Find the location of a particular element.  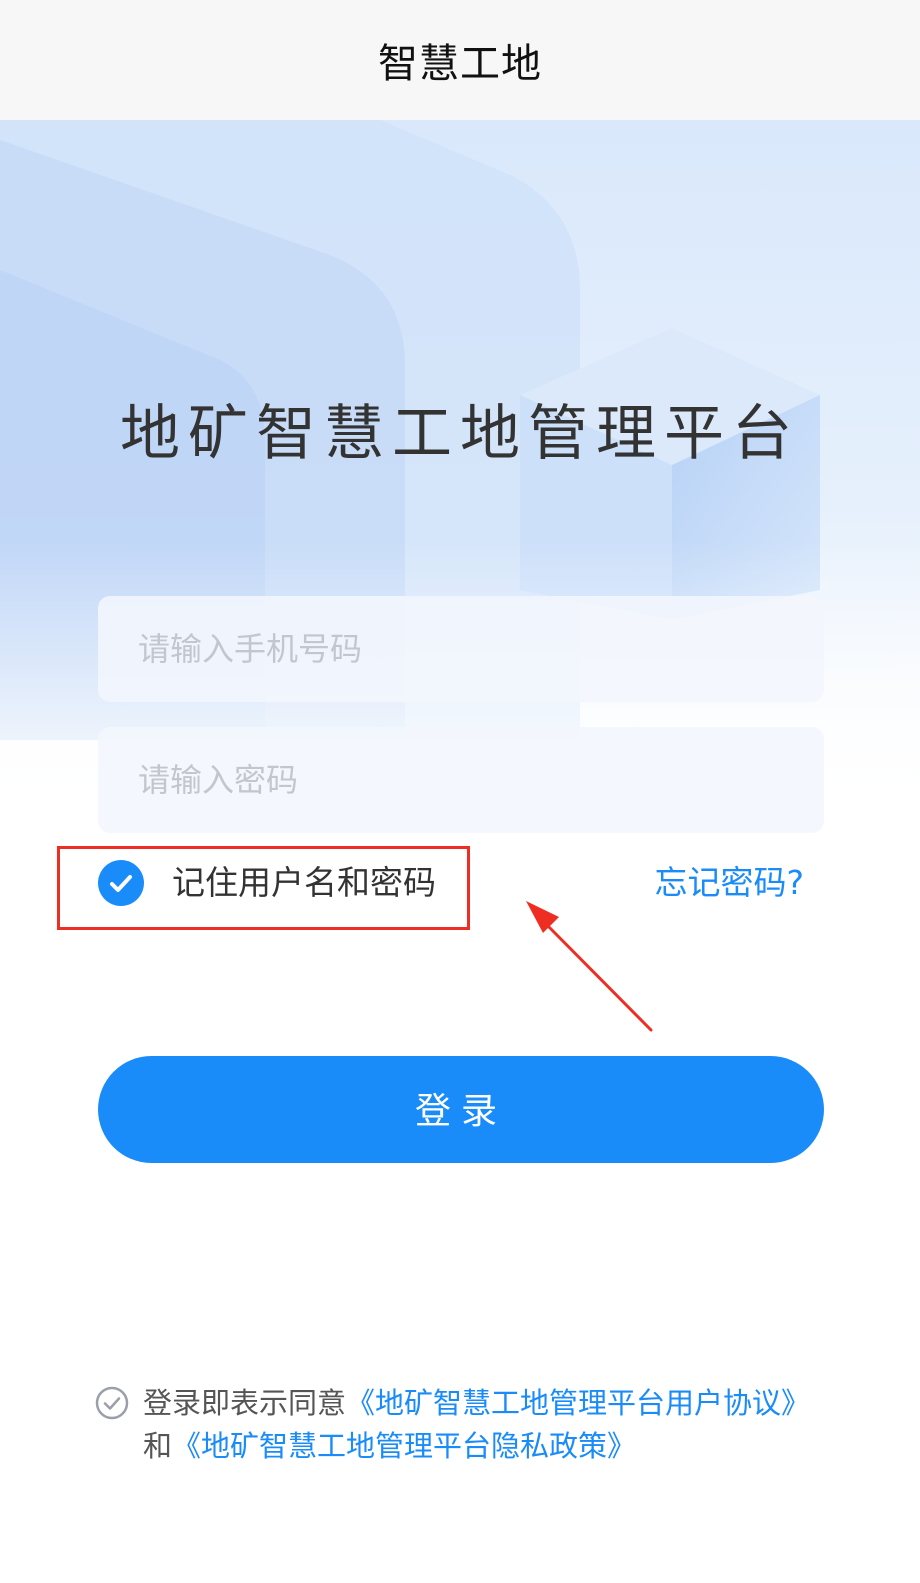

platform-title: 地矿智慧工地管理平台 is located at coordinates (460, 434).